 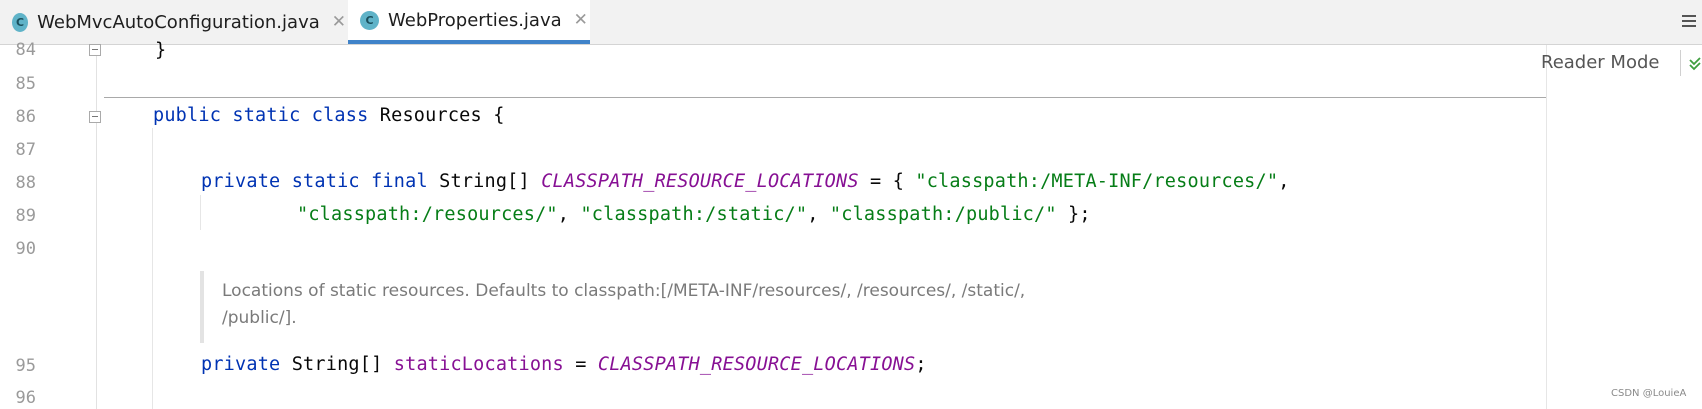 I want to click on keyword: class, so click(x=340, y=115).